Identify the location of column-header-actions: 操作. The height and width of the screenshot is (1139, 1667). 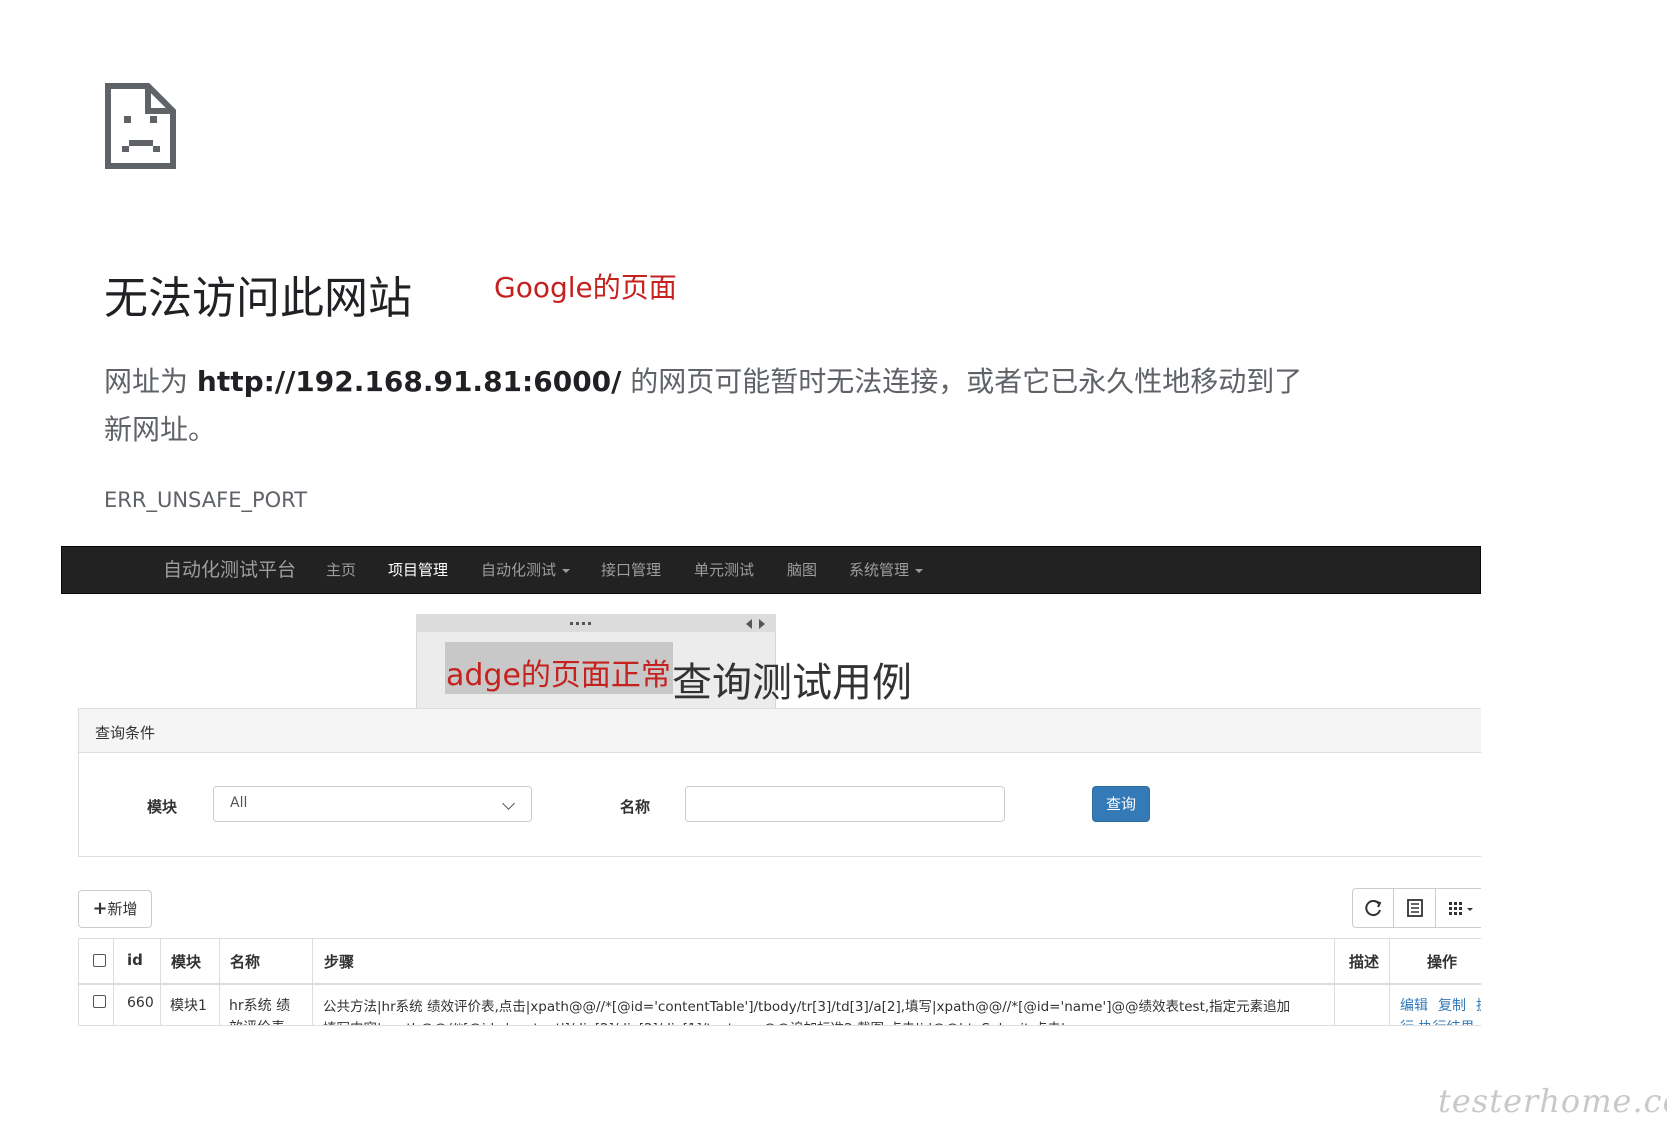
(1442, 961).